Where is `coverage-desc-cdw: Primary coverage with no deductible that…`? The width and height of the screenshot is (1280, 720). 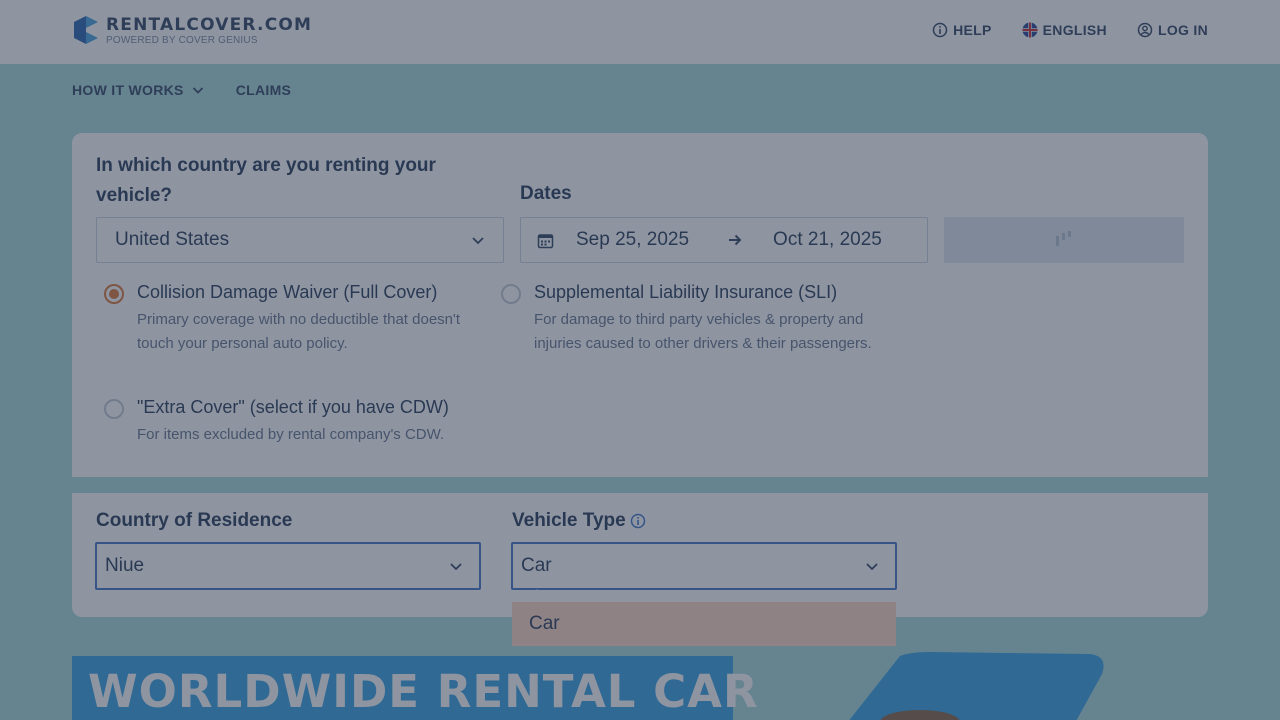 coverage-desc-cdw: Primary coverage with no deductible that… is located at coordinates (299, 331).